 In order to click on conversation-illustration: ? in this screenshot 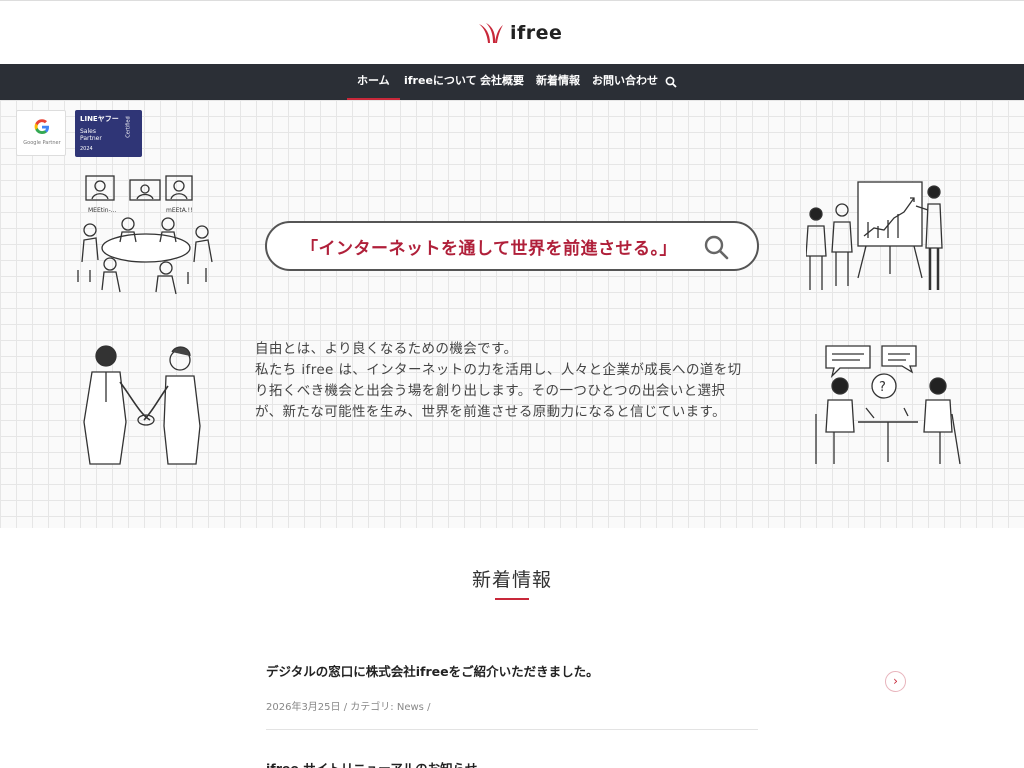, I will do `click(888, 405)`.